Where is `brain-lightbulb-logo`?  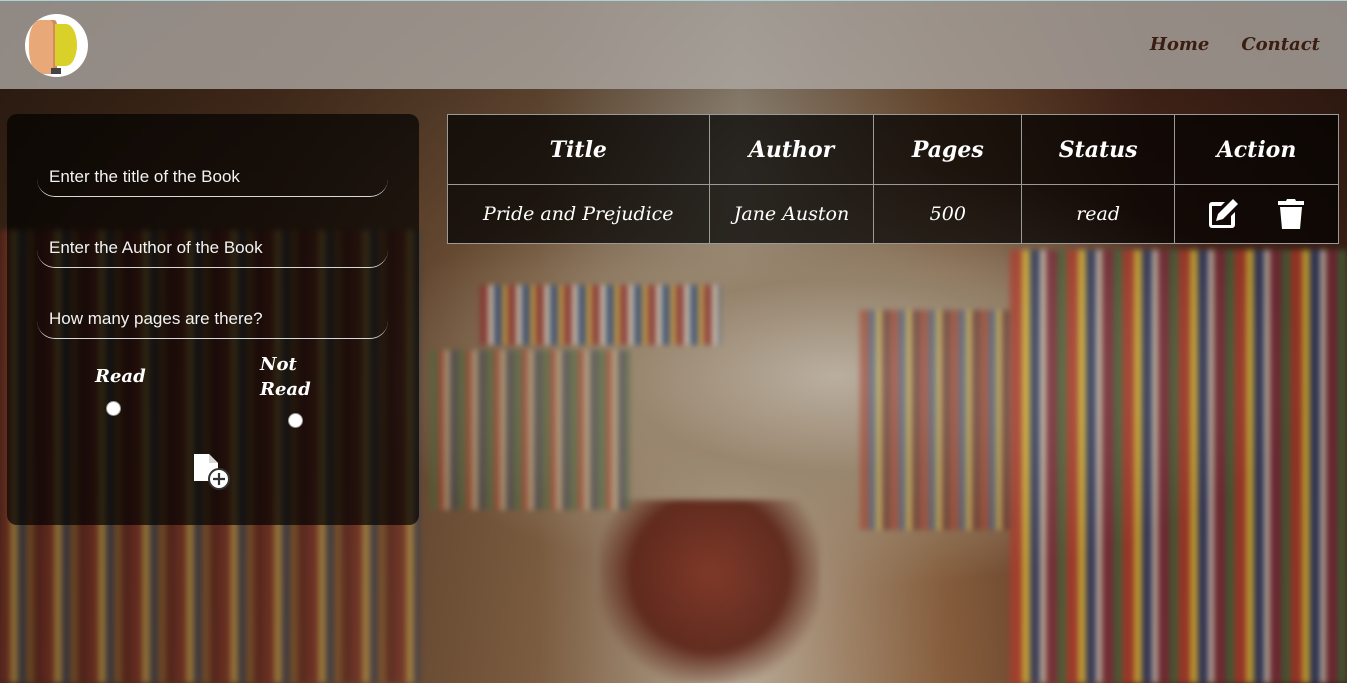 brain-lightbulb-logo is located at coordinates (56, 45).